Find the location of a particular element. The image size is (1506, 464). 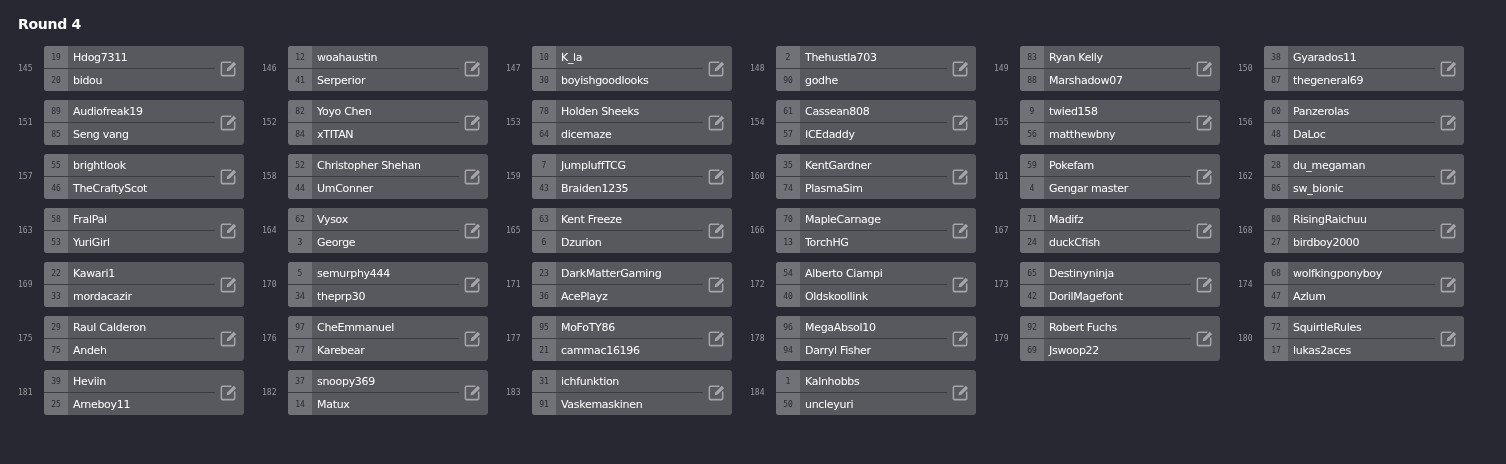

seed-number: 50 is located at coordinates (788, 404).